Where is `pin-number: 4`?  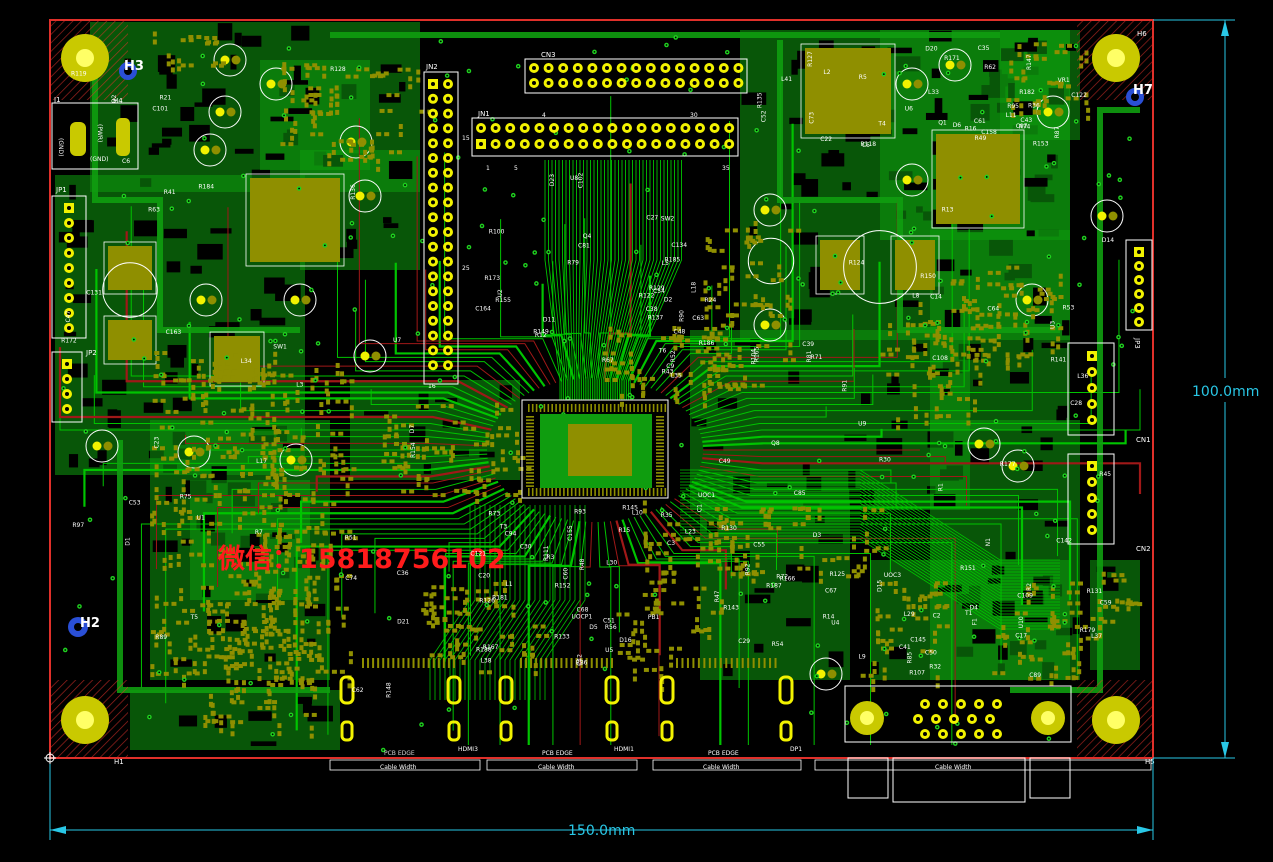 pin-number: 4 is located at coordinates (544, 115).